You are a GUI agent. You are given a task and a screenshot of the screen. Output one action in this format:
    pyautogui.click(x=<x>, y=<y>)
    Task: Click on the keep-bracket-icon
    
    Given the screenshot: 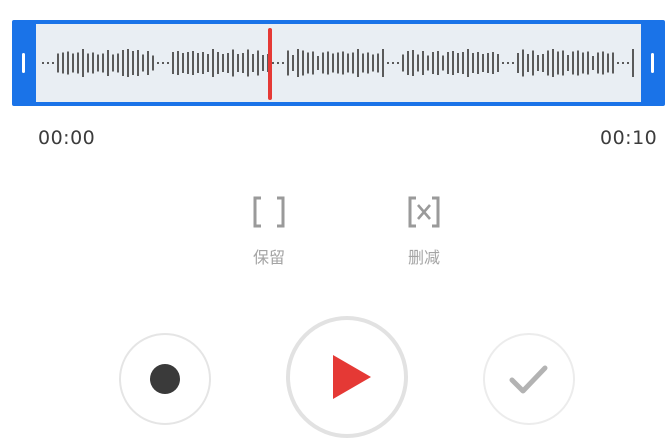 What is the action you would take?
    pyautogui.click(x=269, y=212)
    